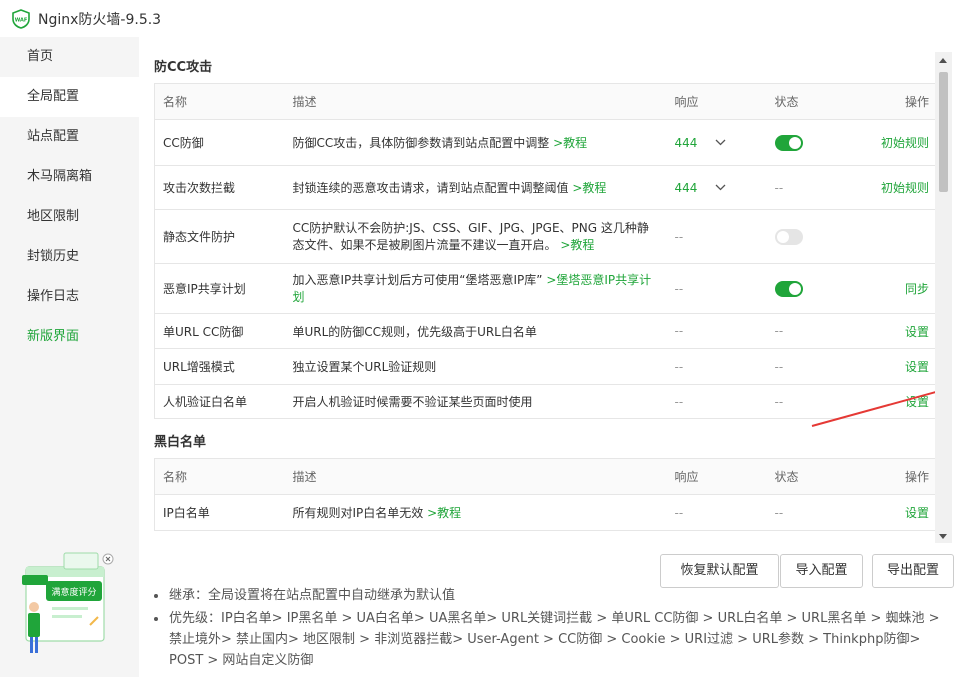 The height and width of the screenshot is (677, 968). I want to click on row-name: CC防御, so click(219, 142).